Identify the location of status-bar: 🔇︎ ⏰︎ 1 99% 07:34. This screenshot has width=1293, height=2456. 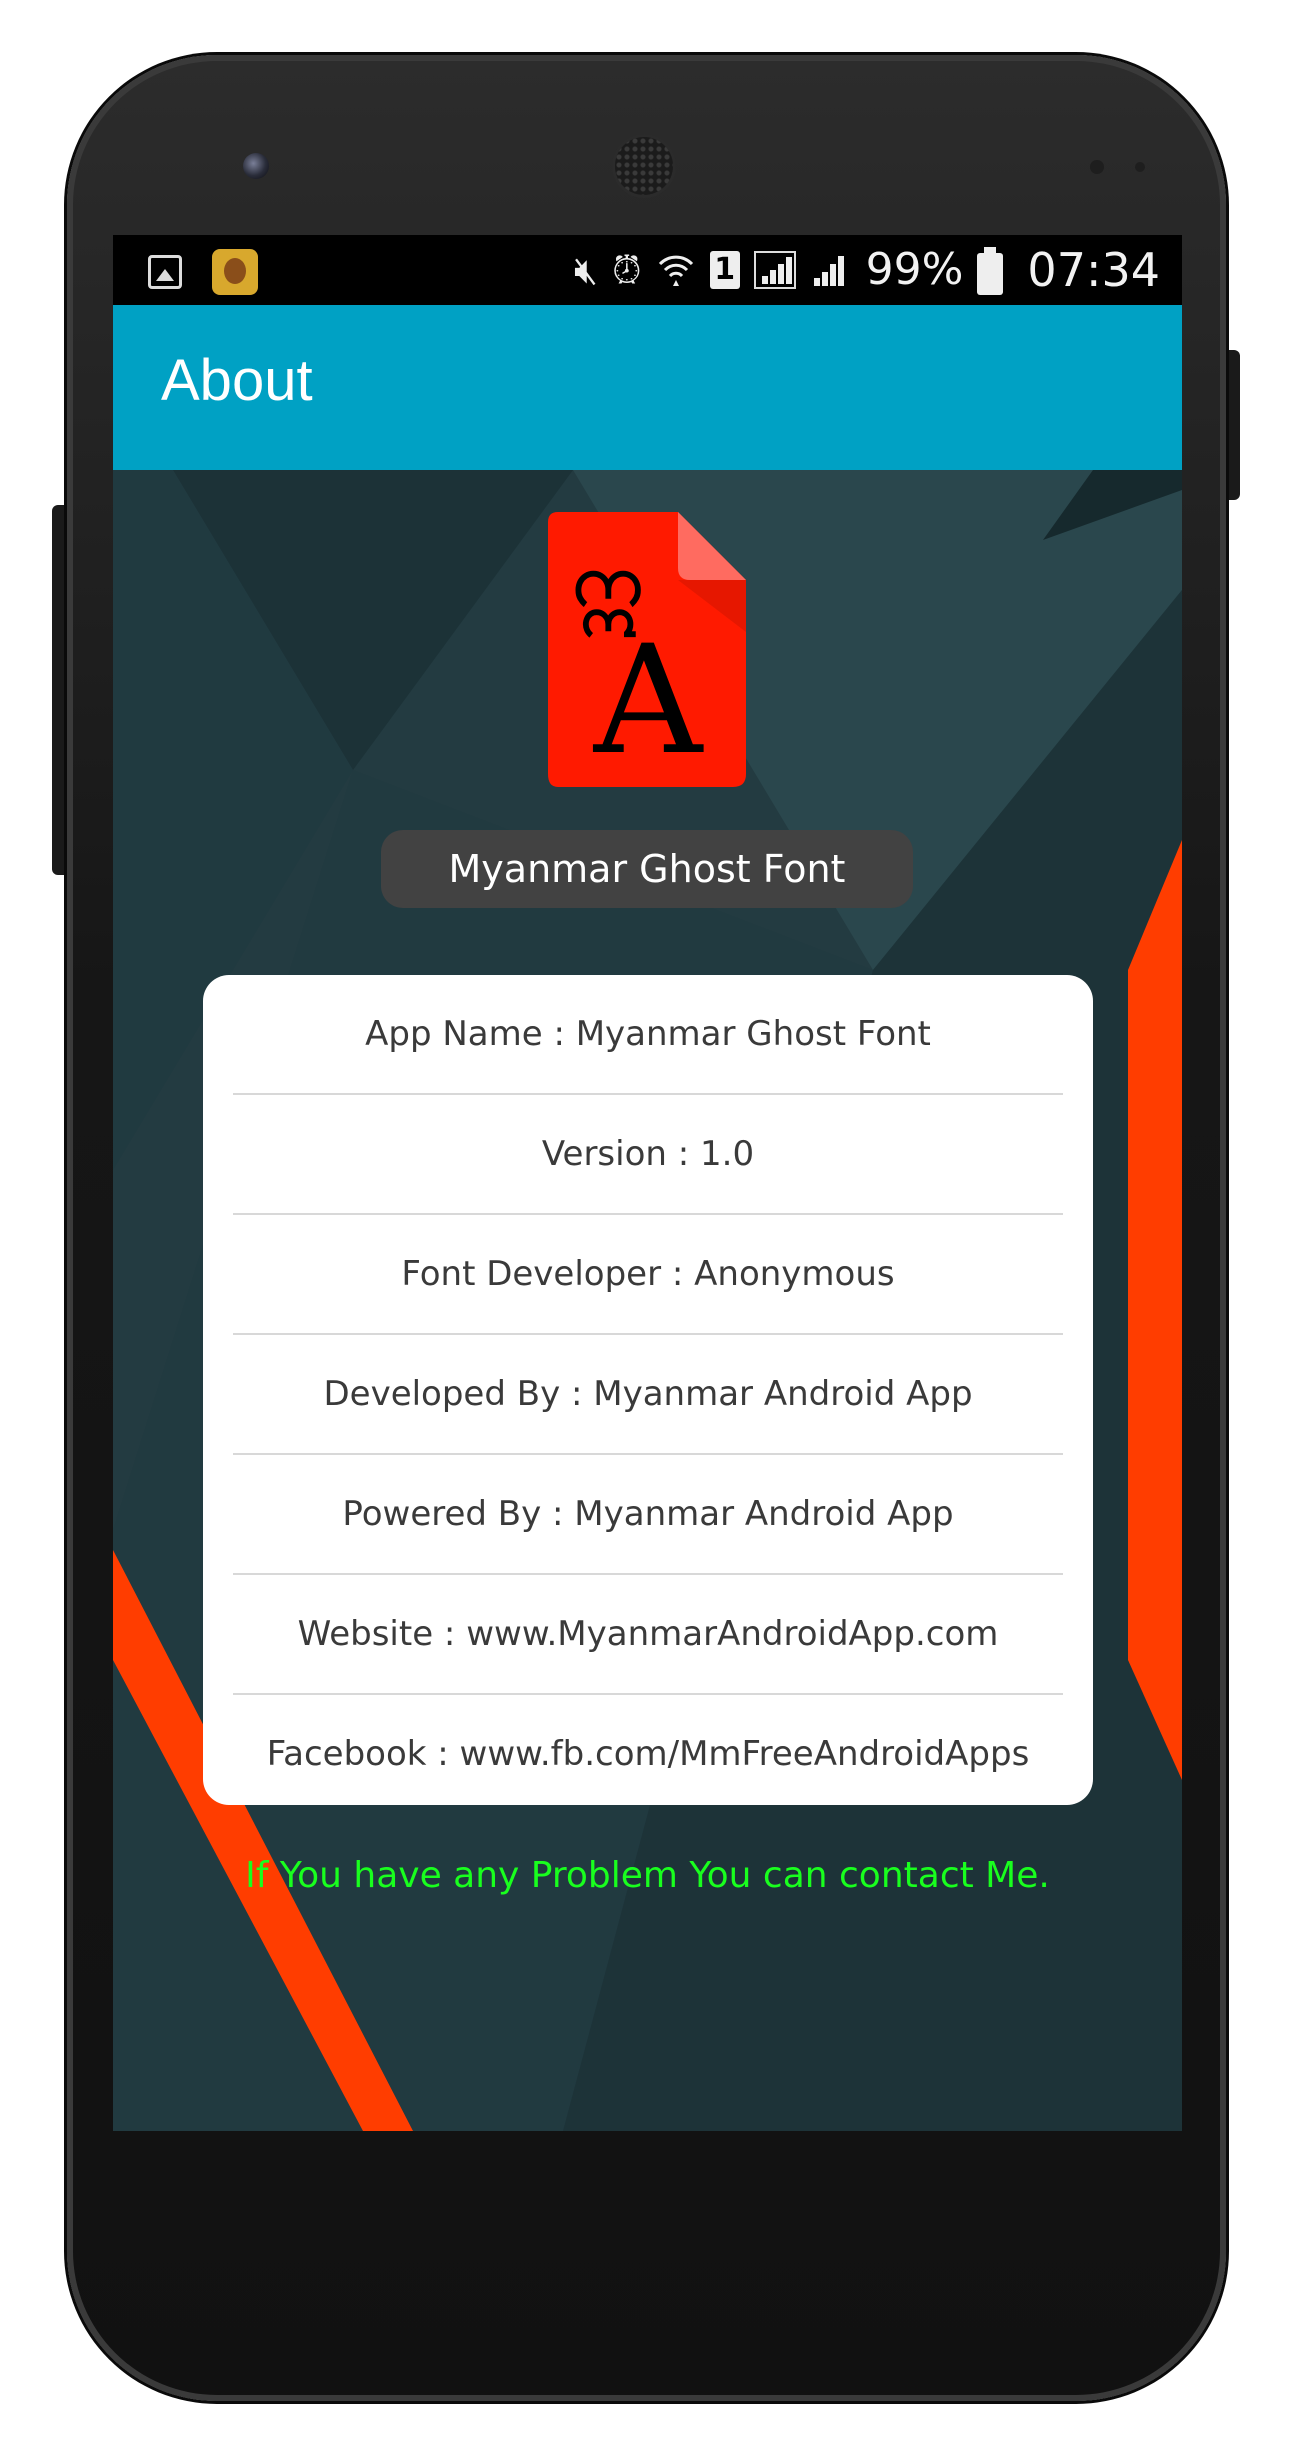
(647, 270).